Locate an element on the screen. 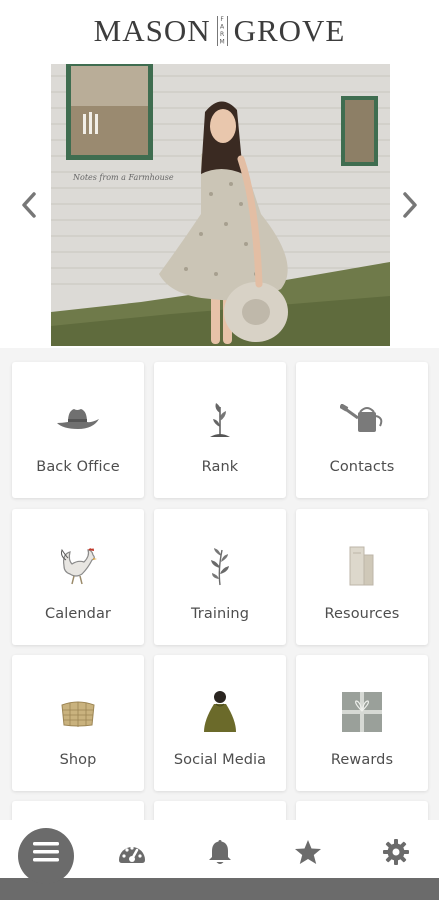 The width and height of the screenshot is (439, 900). tile-label: Shop is located at coordinates (78, 760).